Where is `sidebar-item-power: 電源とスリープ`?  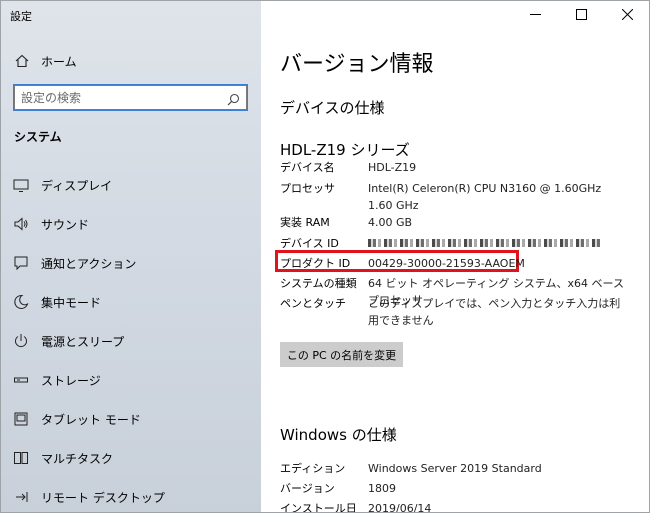 sidebar-item-power: 電源とスリープ is located at coordinates (131, 342).